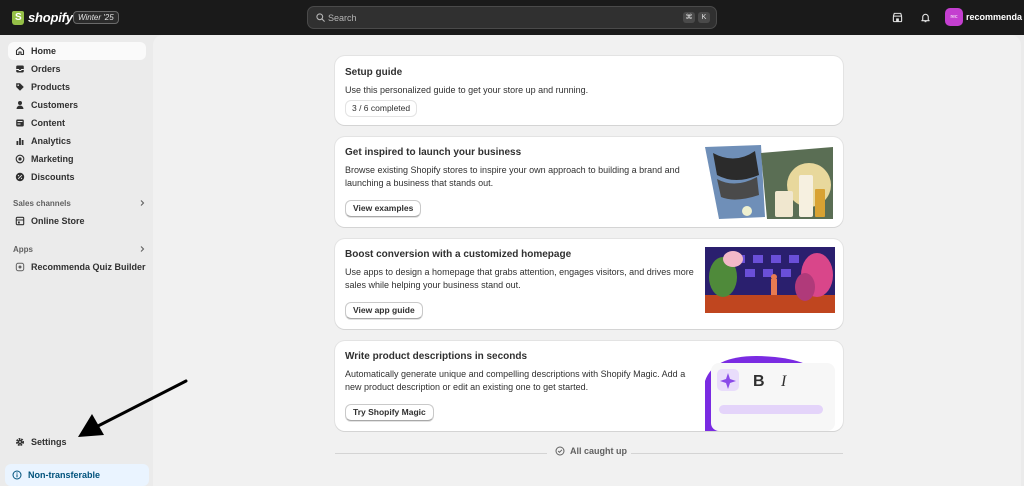  Describe the element at coordinates (954, 17) in the screenshot. I see `avatar: rec` at that location.